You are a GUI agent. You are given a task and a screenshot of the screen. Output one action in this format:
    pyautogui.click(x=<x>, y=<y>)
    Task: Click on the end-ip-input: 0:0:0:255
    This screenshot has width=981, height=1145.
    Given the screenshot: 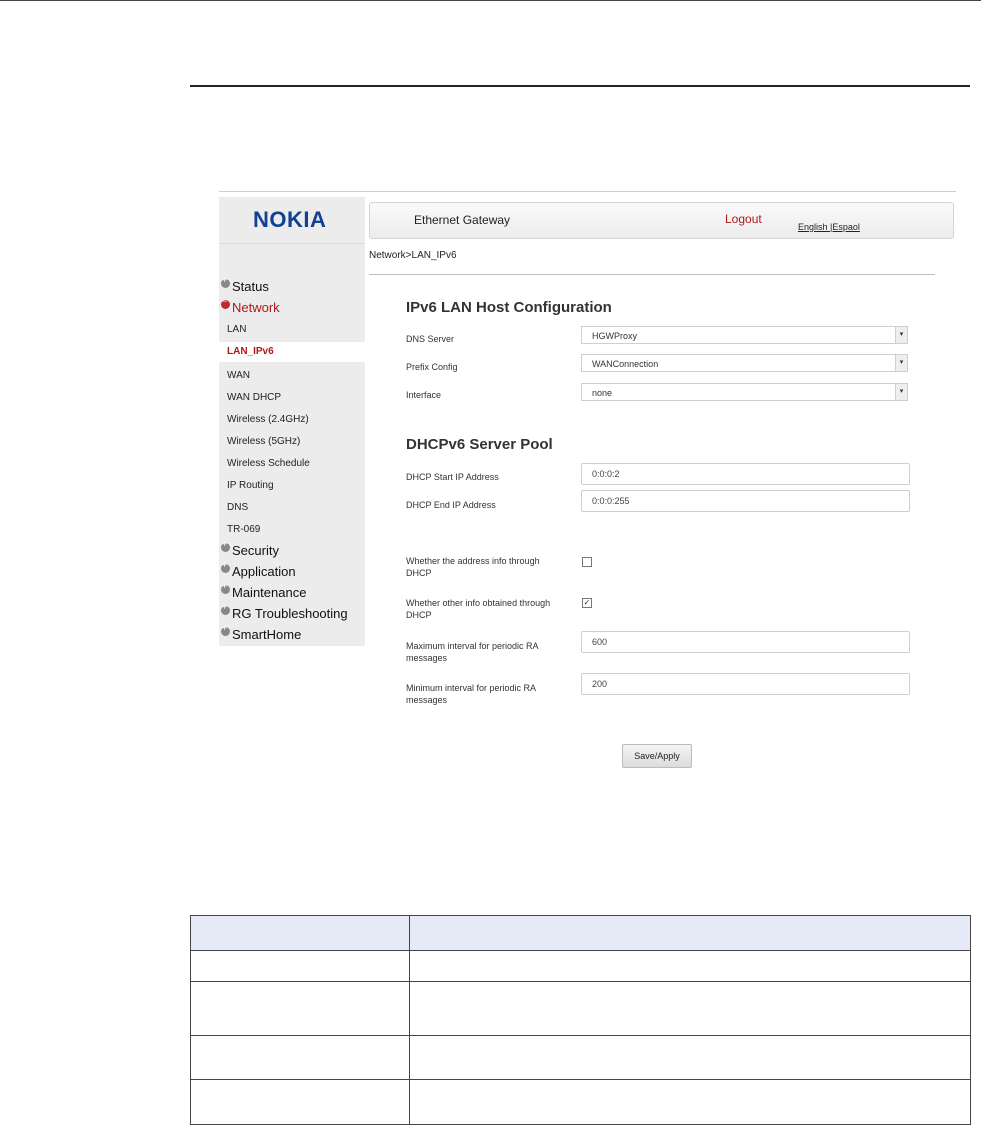 What is the action you would take?
    pyautogui.click(x=745, y=501)
    